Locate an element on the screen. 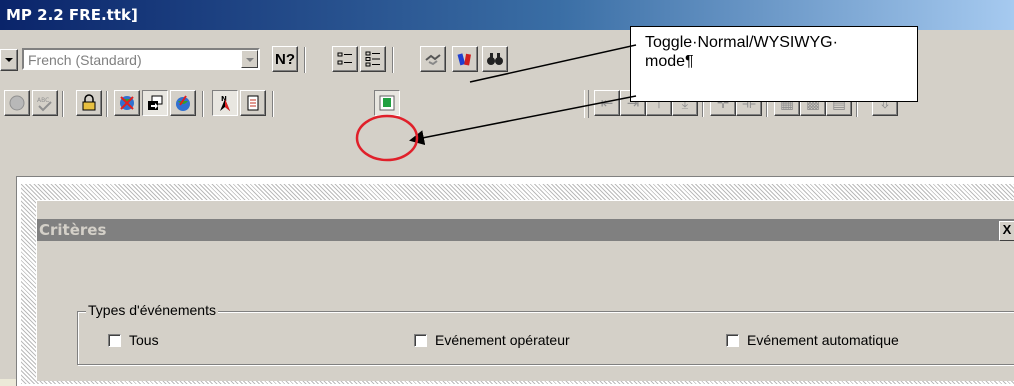  globe-x-icon is located at coordinates (127, 103).